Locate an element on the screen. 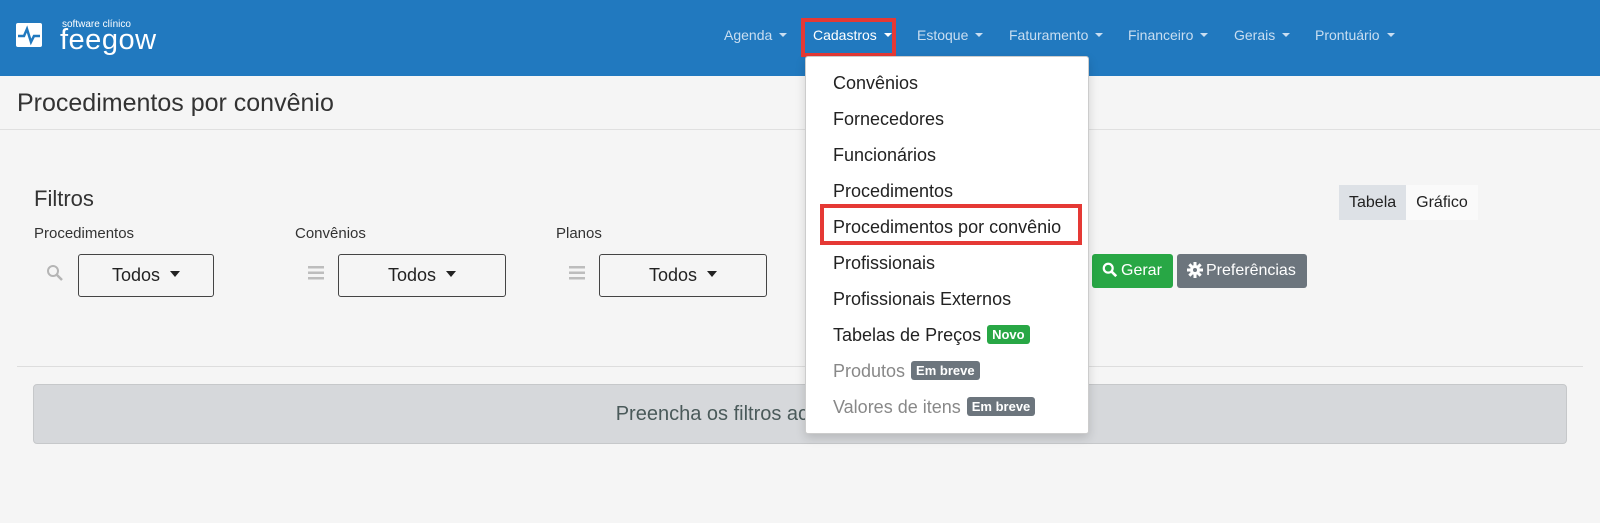  nav-agenda: Agenda is located at coordinates (756, 37).